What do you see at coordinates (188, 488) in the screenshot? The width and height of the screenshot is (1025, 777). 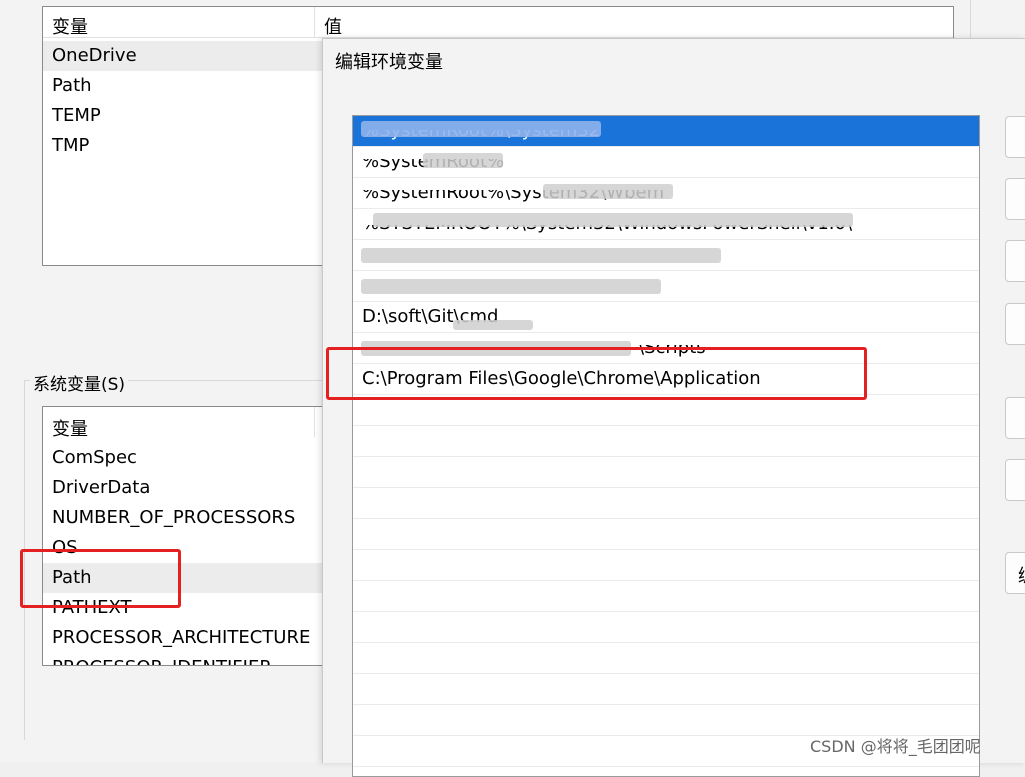 I see `list-item-driverdata: DriverData` at bounding box center [188, 488].